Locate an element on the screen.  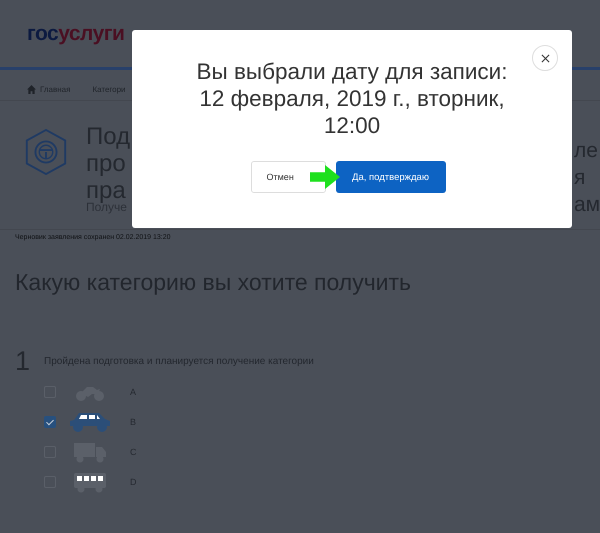
close-icon is located at coordinates (545, 58).